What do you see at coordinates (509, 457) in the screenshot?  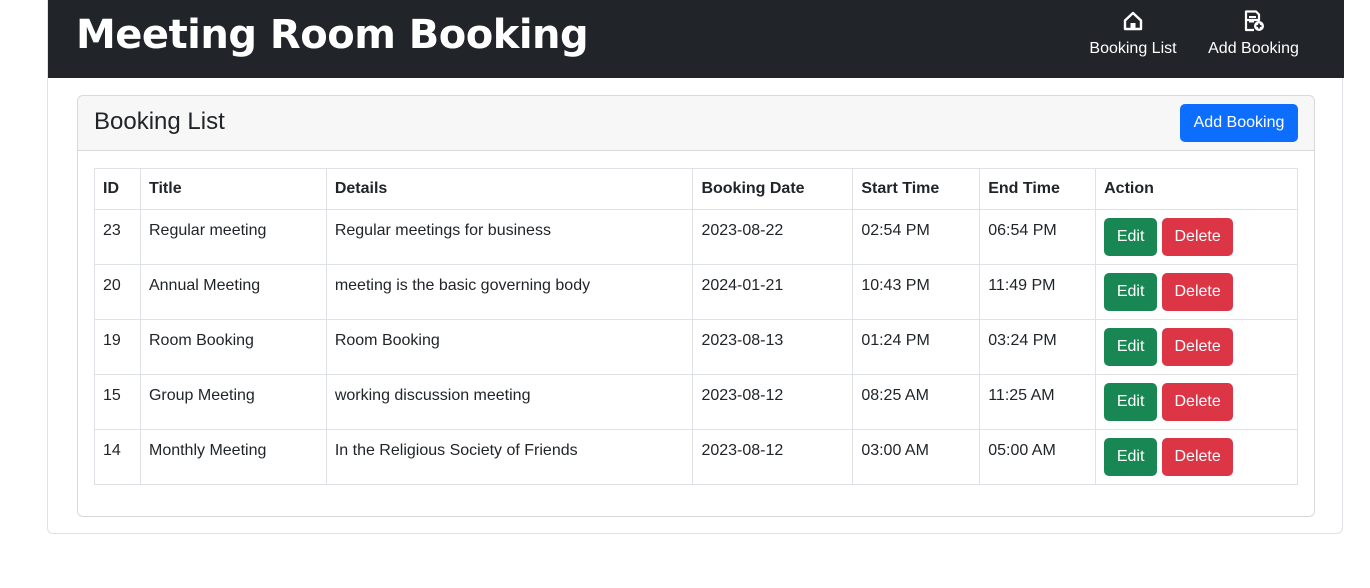 I see `cell-details: In the Religious Society of Friends` at bounding box center [509, 457].